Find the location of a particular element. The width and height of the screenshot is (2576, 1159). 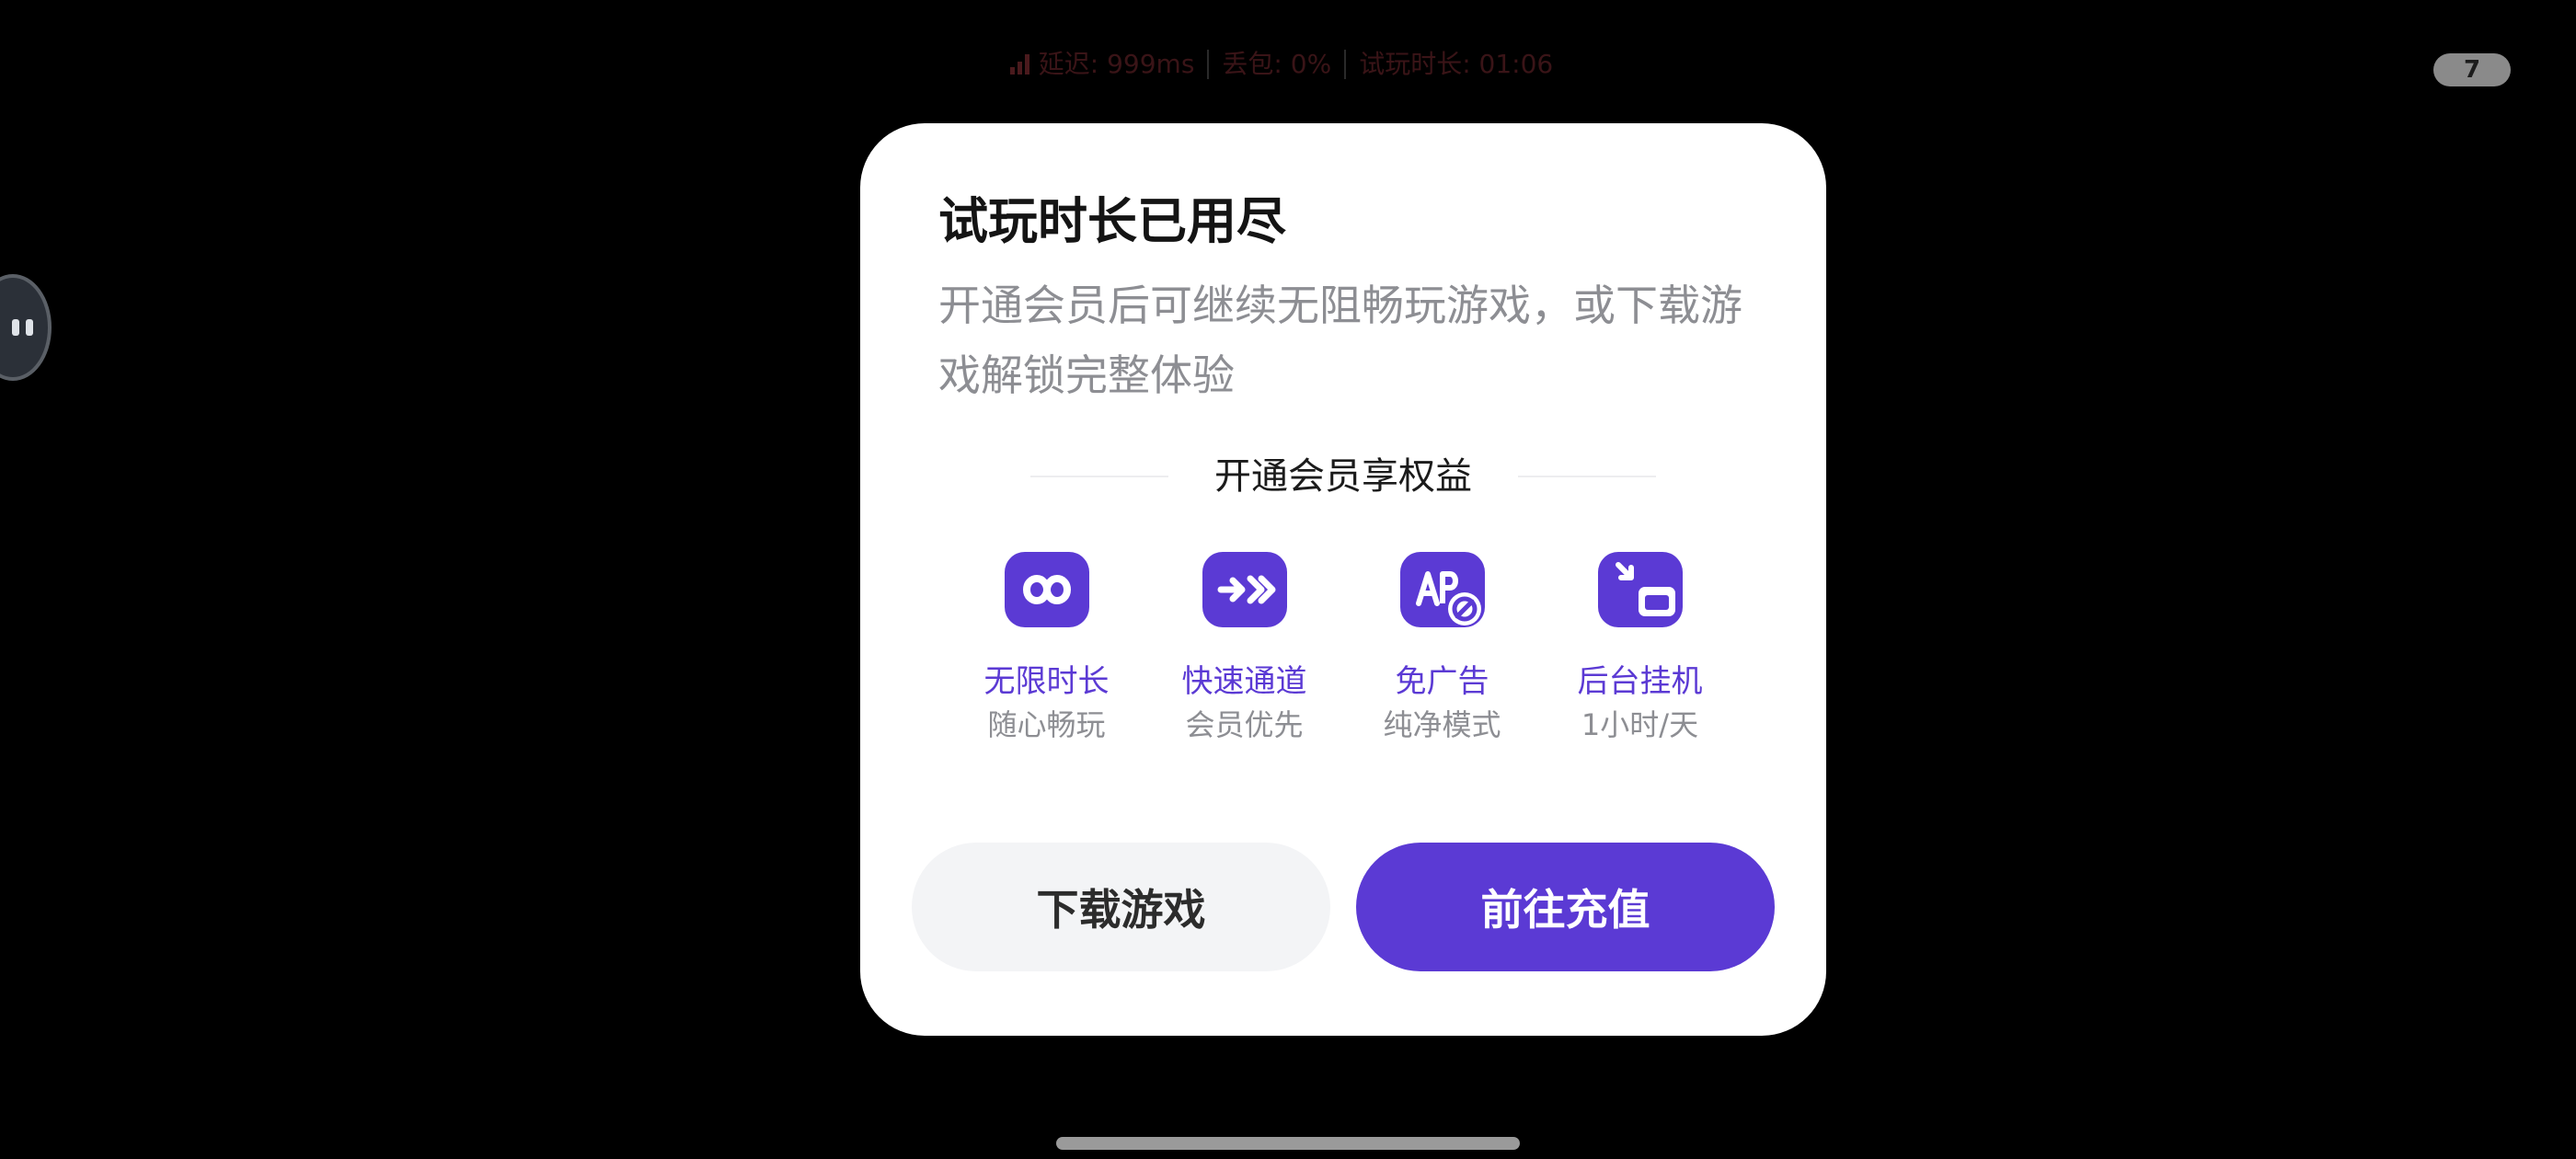

heading-divider-right is located at coordinates (1587, 476).